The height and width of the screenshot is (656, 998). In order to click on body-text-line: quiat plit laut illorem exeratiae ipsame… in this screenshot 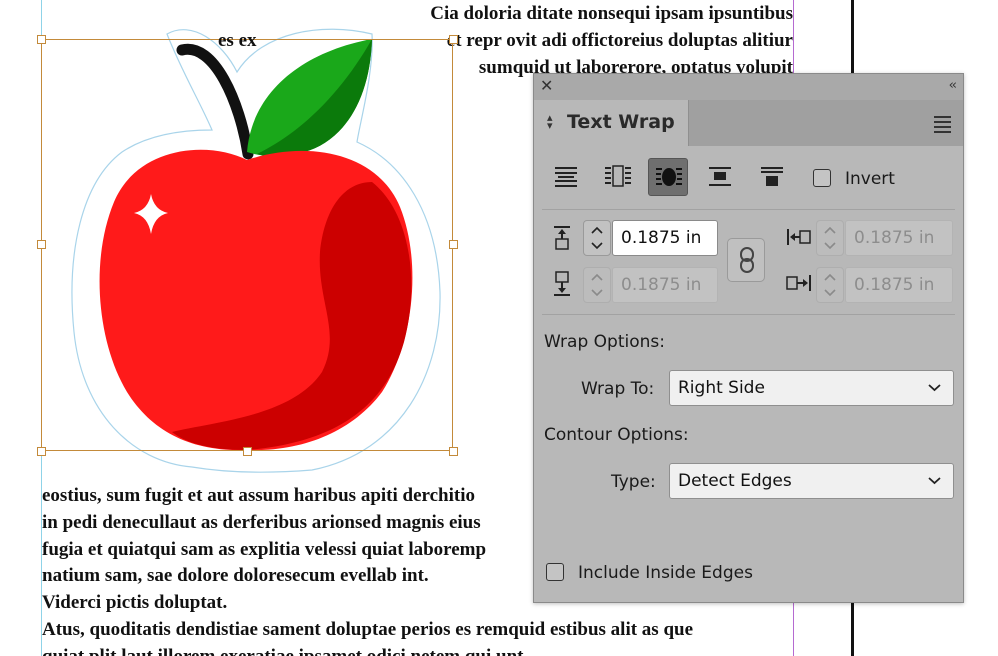, I will do `click(283, 649)`.